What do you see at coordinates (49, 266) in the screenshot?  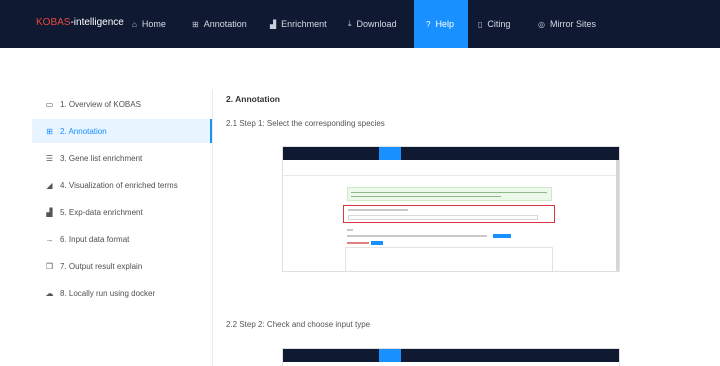 I see `copy-icon: ❐` at bounding box center [49, 266].